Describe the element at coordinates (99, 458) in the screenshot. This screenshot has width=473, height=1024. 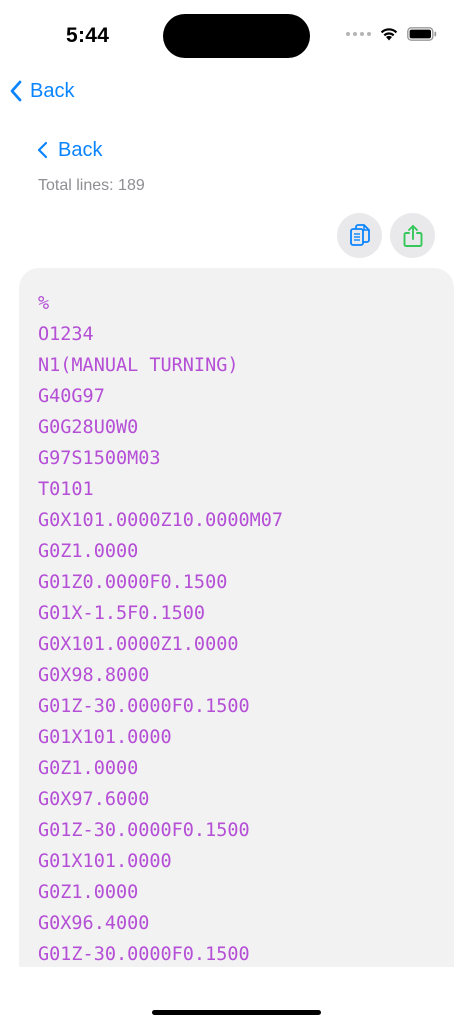
I see `code-line: G97S1500M03` at that location.